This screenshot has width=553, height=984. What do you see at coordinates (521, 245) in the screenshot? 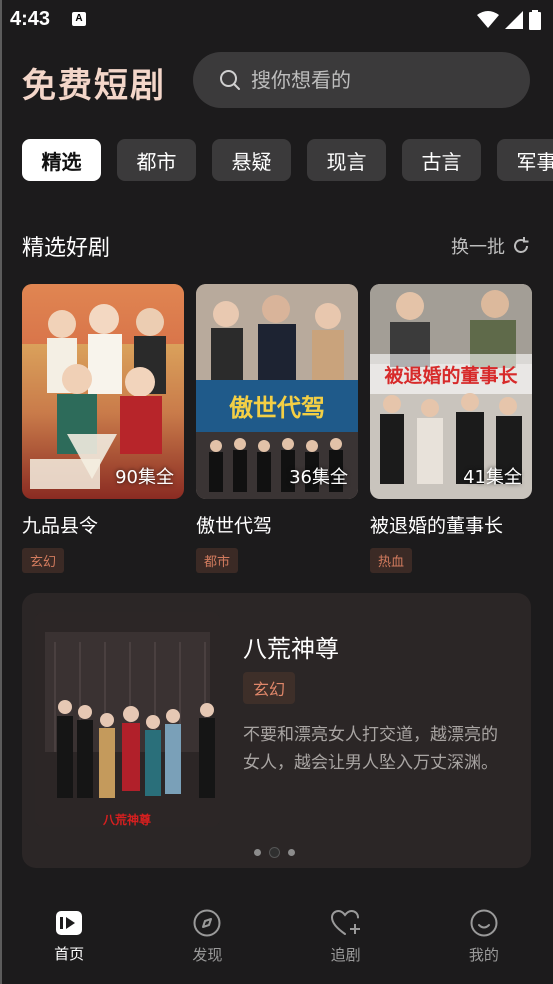
I see `refresh-icon` at bounding box center [521, 245].